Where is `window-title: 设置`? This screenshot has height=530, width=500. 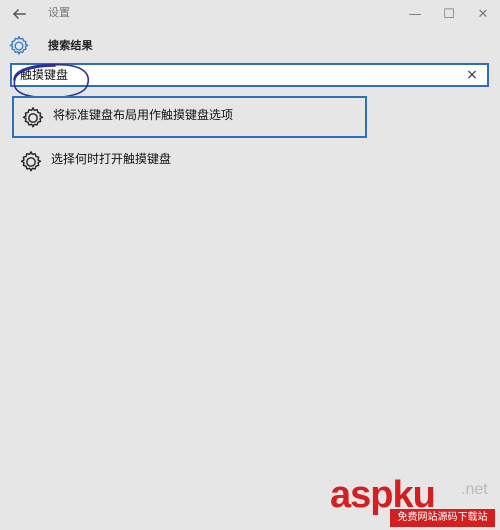
window-title: 设置 is located at coordinates (59, 12).